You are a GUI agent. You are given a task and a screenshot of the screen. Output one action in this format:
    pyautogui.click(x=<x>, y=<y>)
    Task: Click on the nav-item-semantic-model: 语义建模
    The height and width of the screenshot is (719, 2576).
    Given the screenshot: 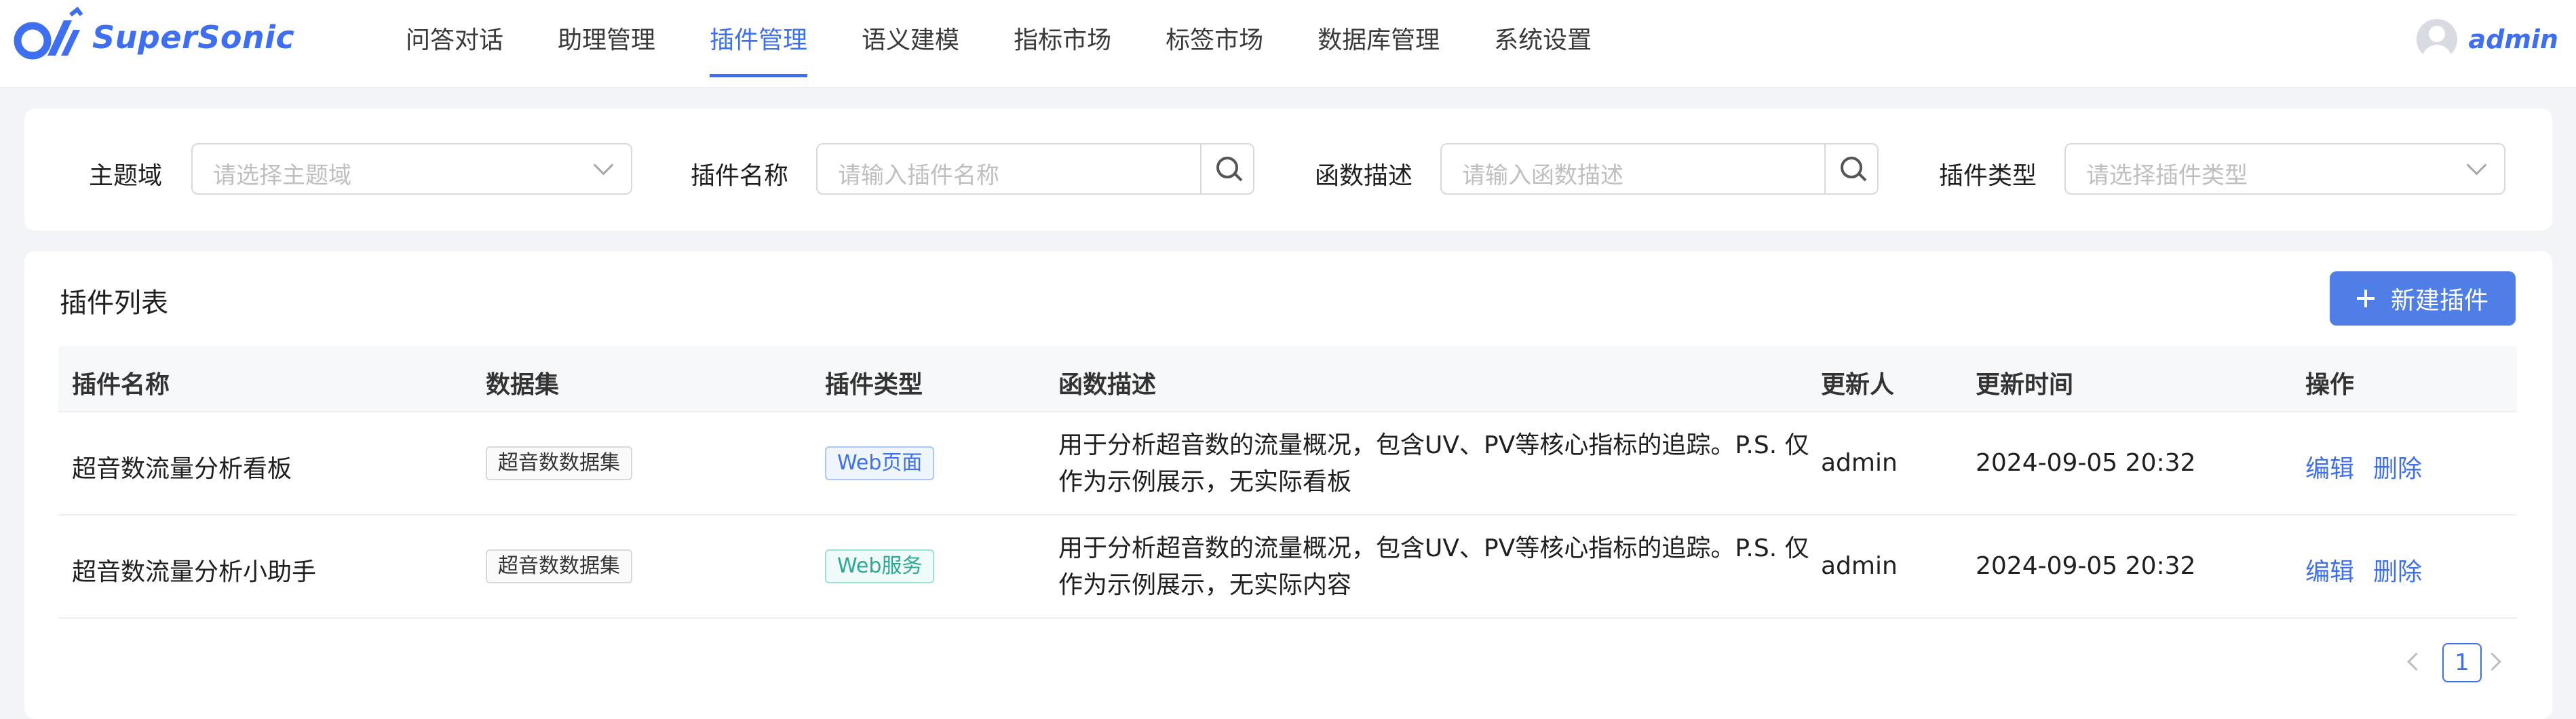 What is the action you would take?
    pyautogui.click(x=910, y=43)
    